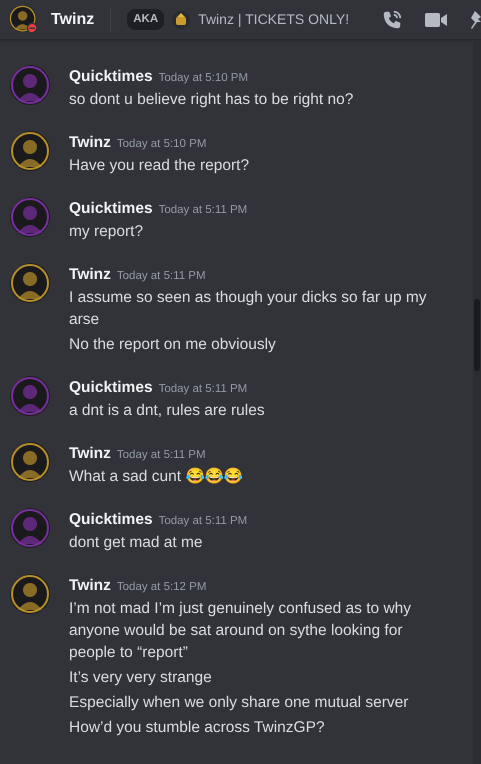 The width and height of the screenshot is (481, 764). What do you see at coordinates (145, 19) in the screenshot?
I see `aka-tag: AKA` at bounding box center [145, 19].